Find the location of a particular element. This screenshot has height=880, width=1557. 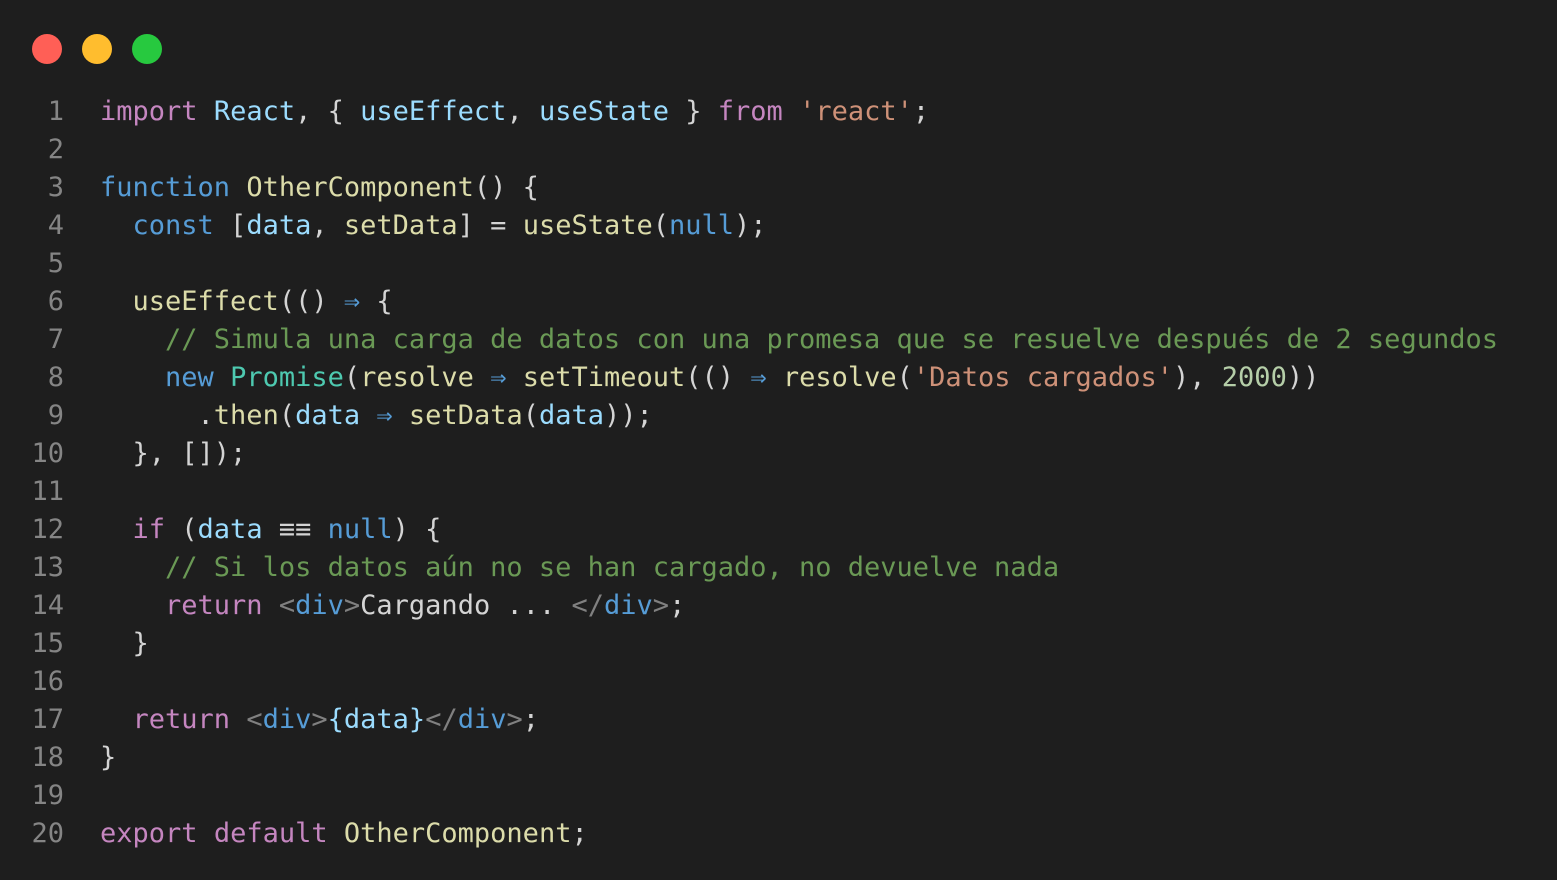

code-token: . is located at coordinates (157, 415).